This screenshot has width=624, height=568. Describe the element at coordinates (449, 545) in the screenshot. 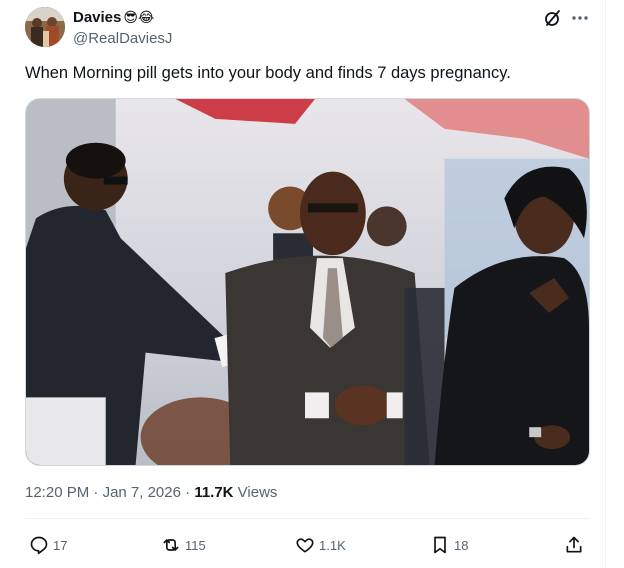

I see `bookmark-button: 18` at that location.